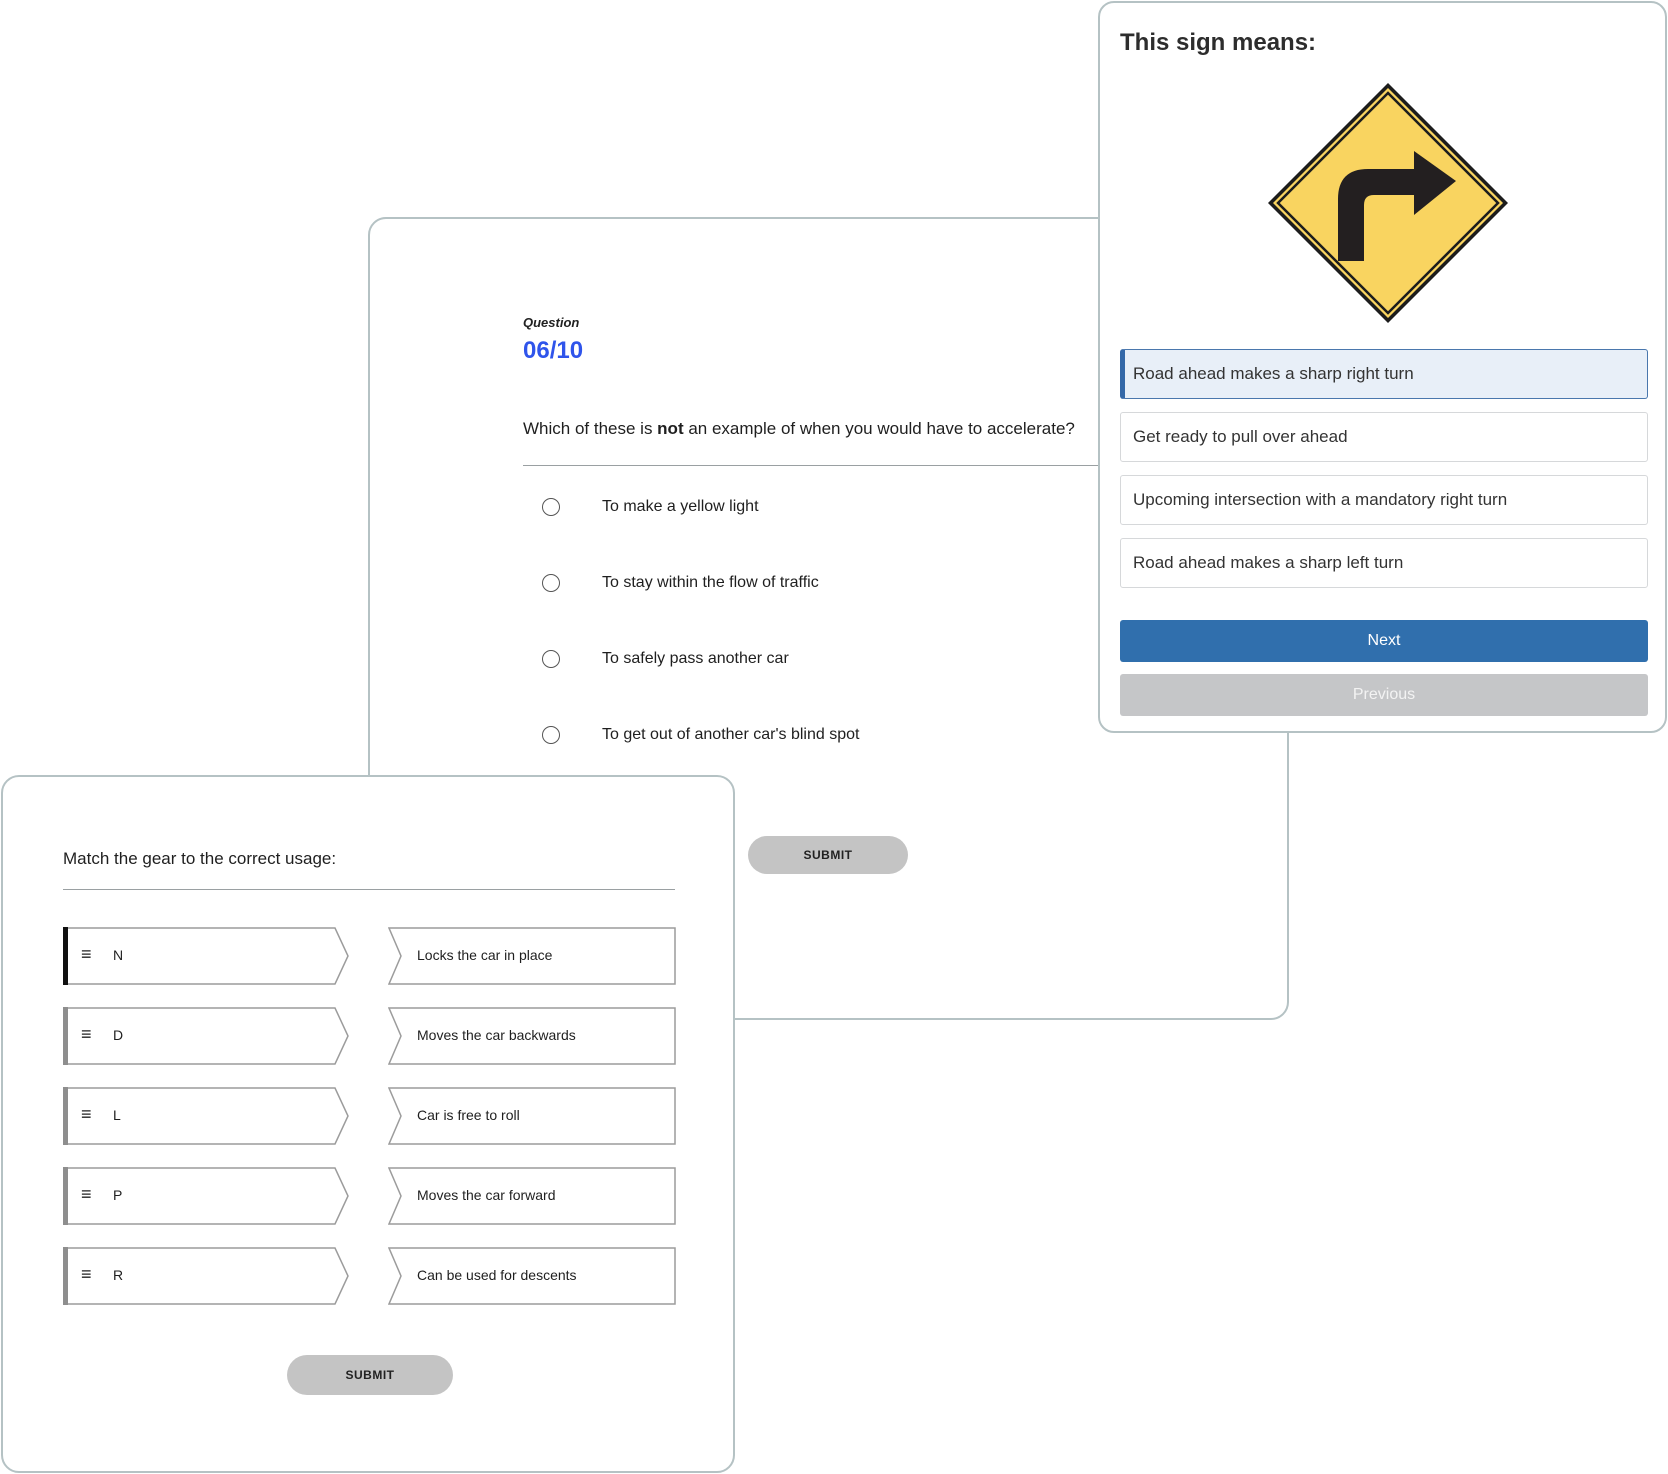  Describe the element at coordinates (118, 1195) in the screenshot. I see `gear-item-label: P` at that location.